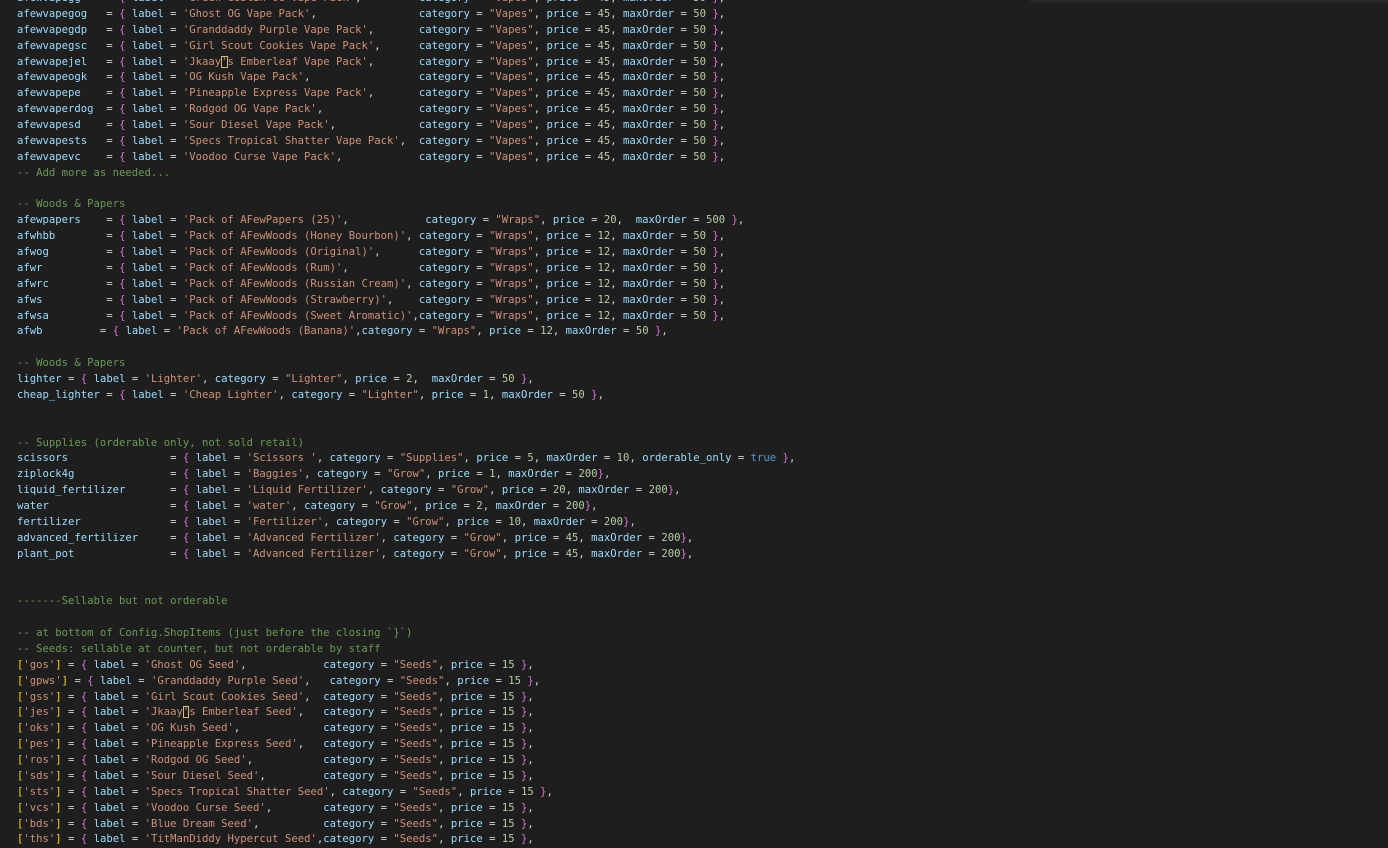 The image size is (1388, 848). I want to click on code-string: 'Granddaddy Purple Vape Pack', so click(275, 29).